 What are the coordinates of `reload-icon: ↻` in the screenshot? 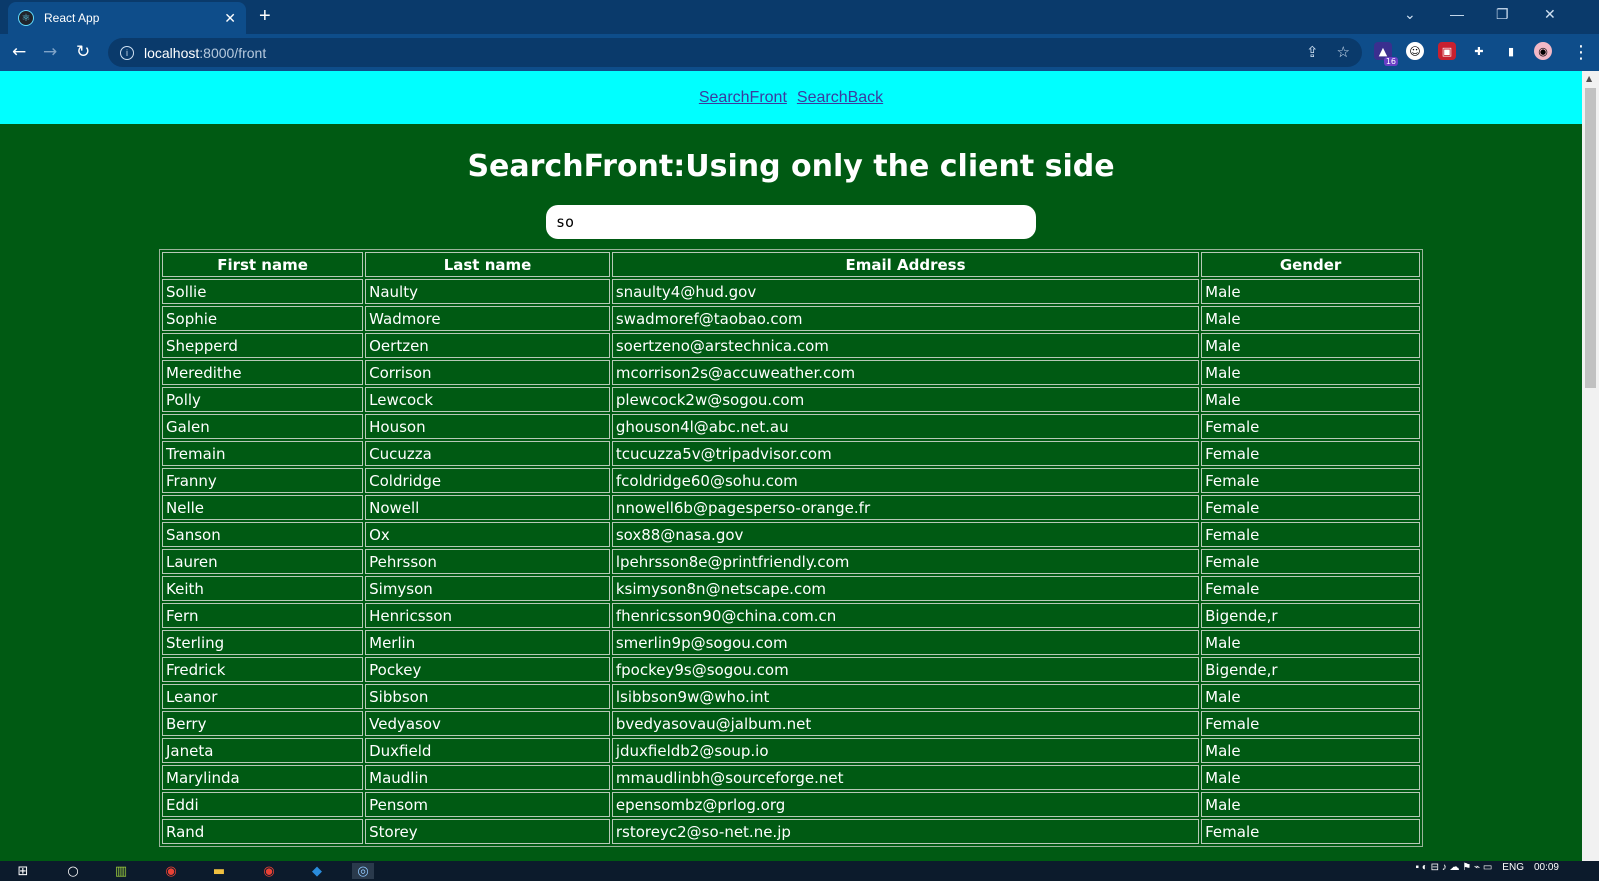 It's located at (83, 52).